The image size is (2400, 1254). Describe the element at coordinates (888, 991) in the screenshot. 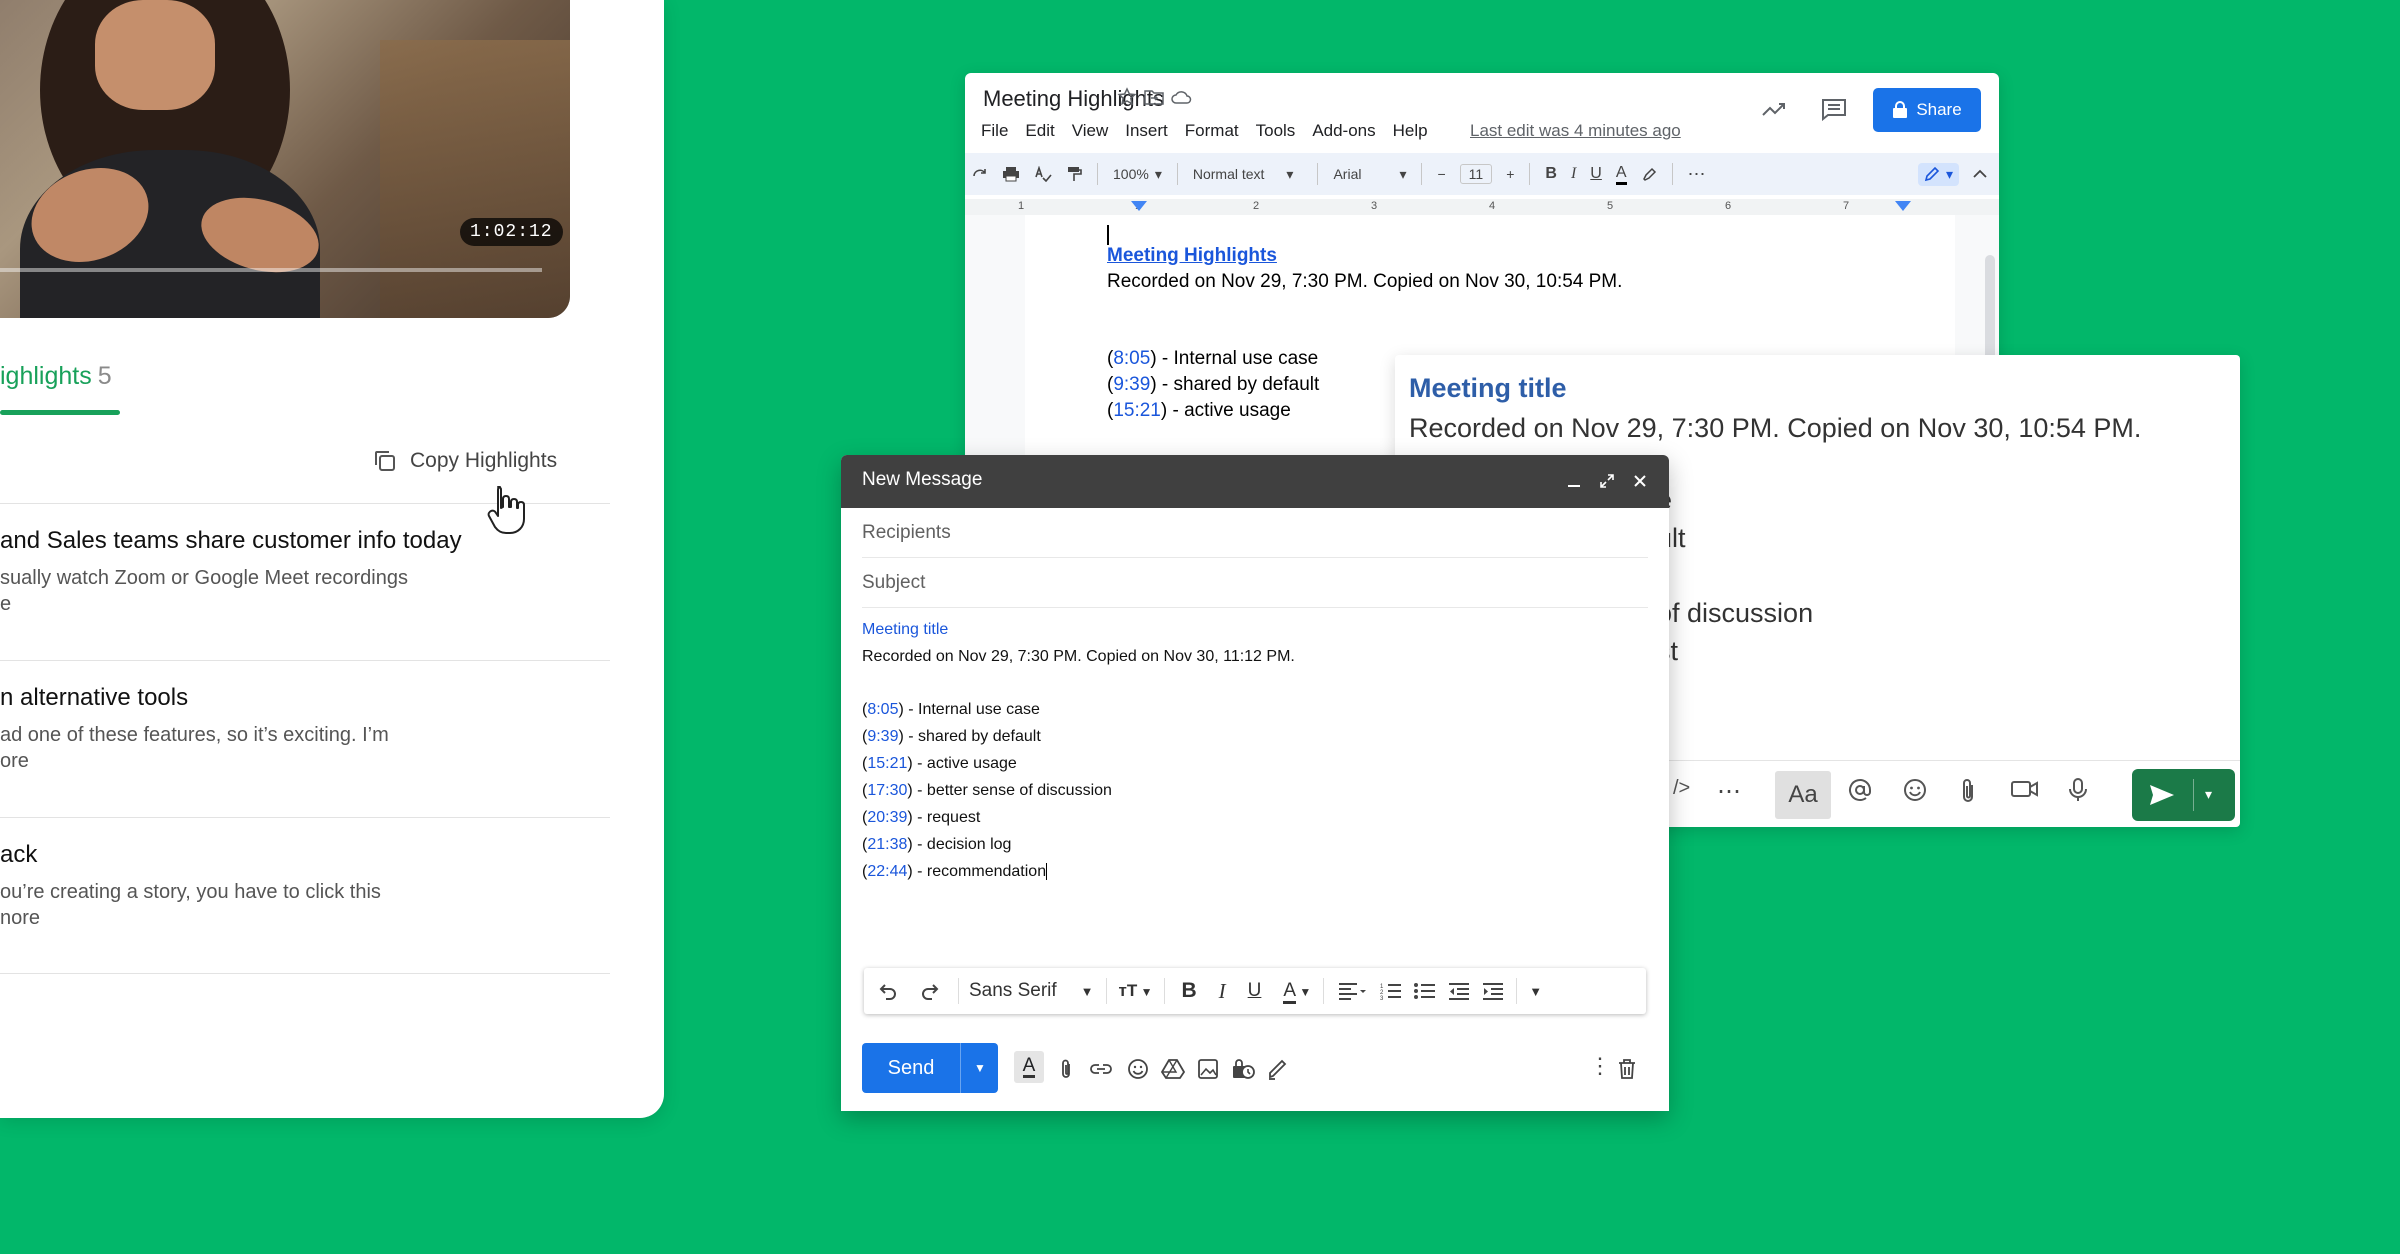

I see `undo-icon` at that location.